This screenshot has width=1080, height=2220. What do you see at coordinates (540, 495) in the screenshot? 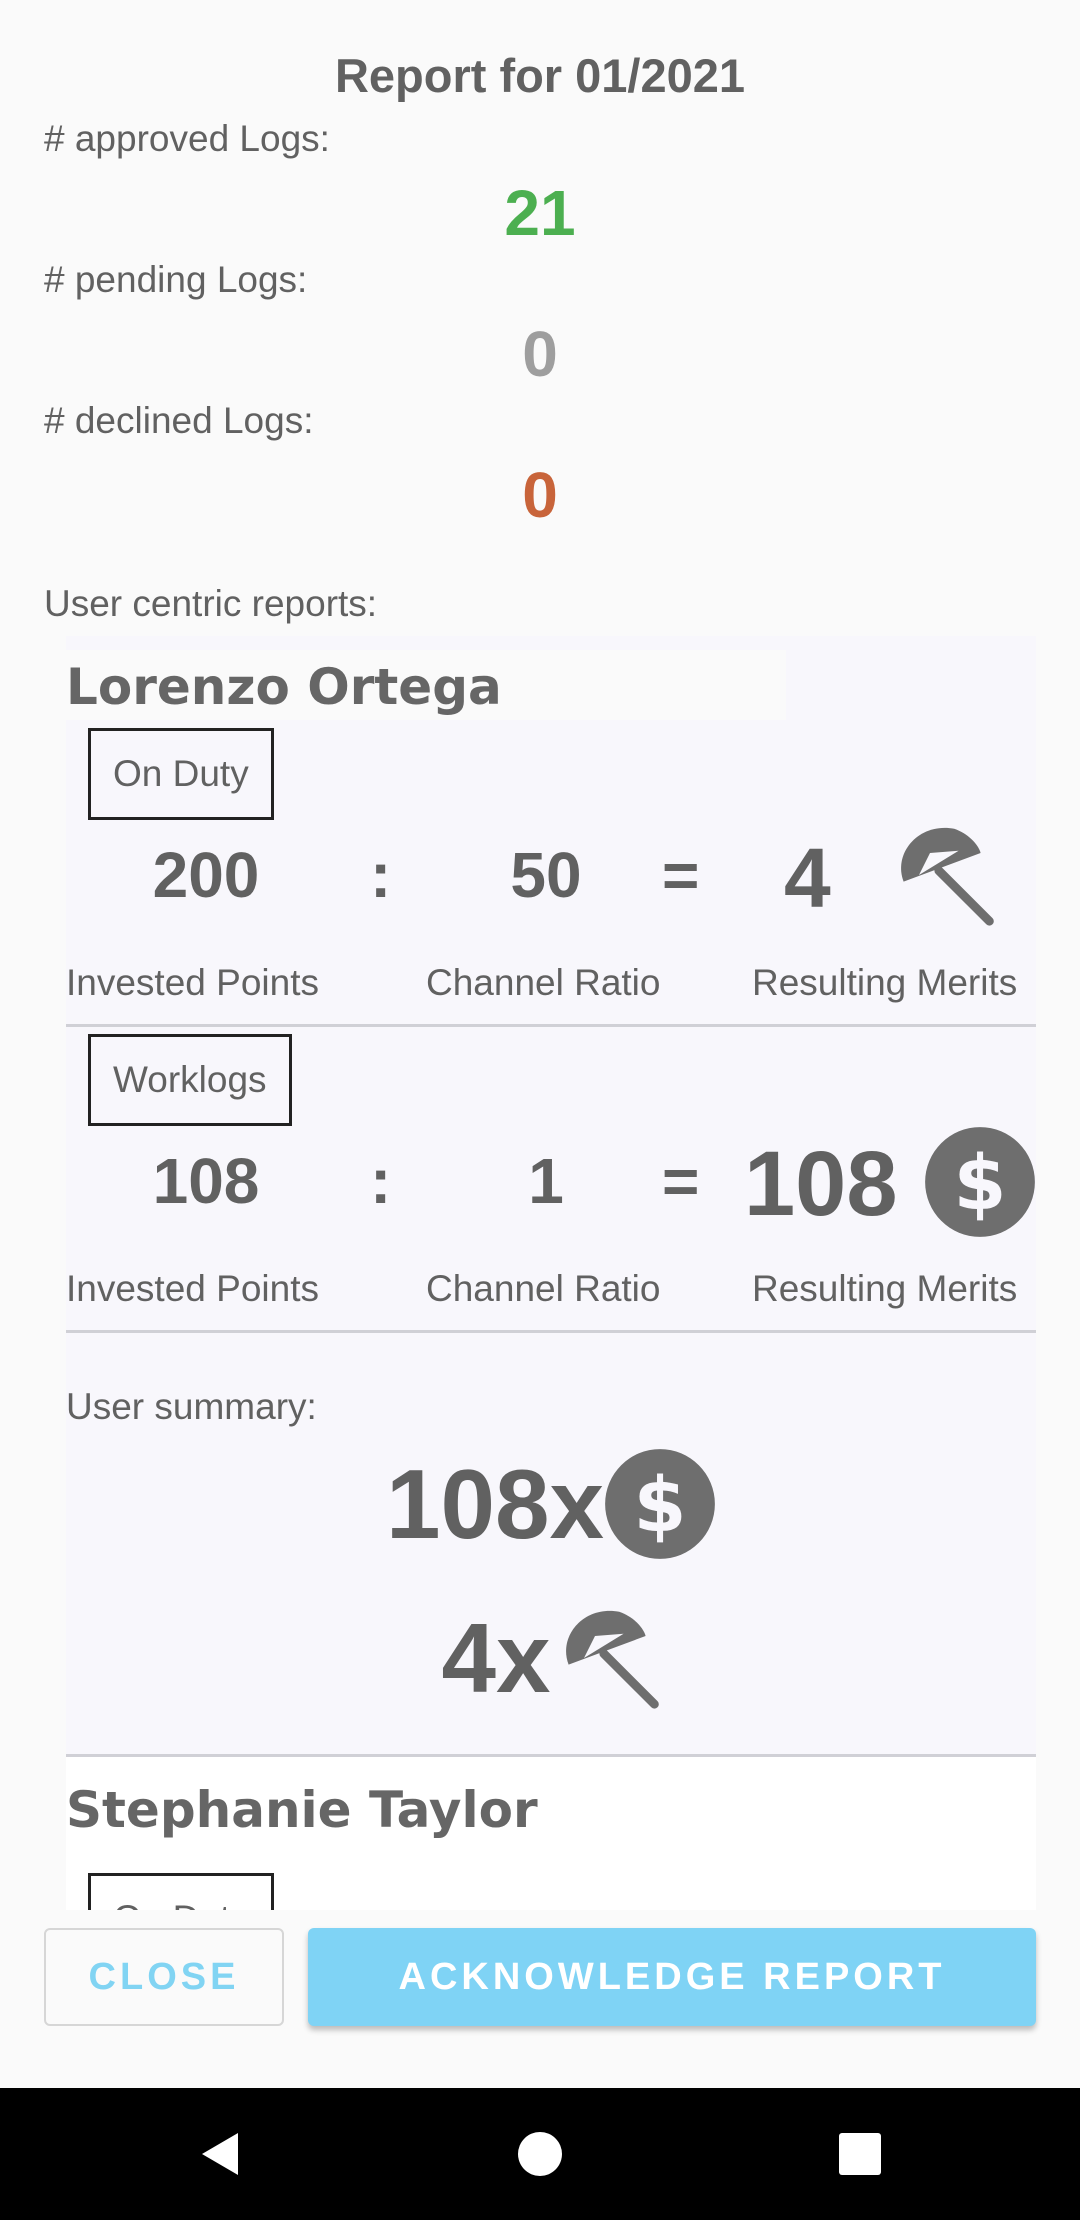
I see `declined-logs-value: 0` at bounding box center [540, 495].